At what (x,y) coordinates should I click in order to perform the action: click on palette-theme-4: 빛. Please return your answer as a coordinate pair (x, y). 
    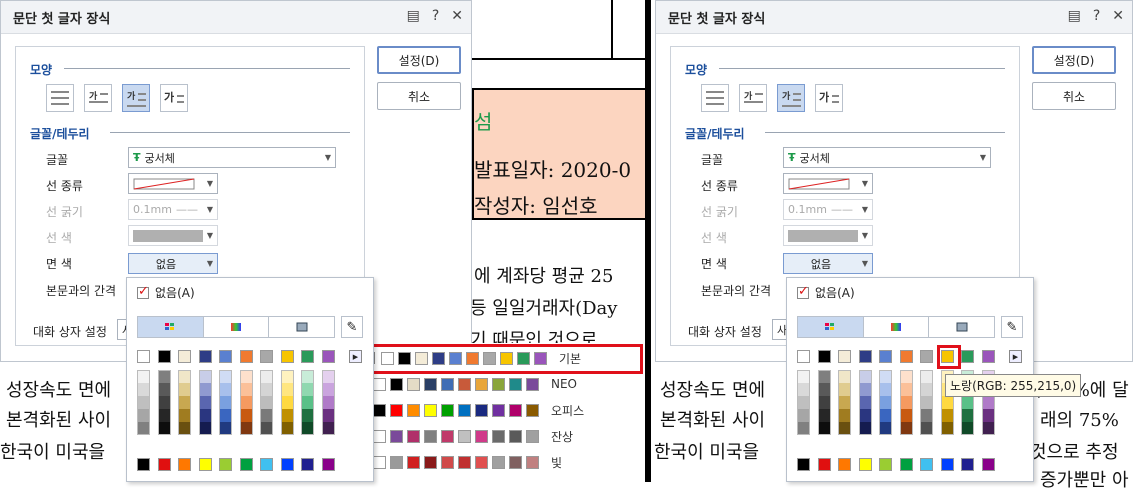
    Looking at the image, I should click on (467, 462).